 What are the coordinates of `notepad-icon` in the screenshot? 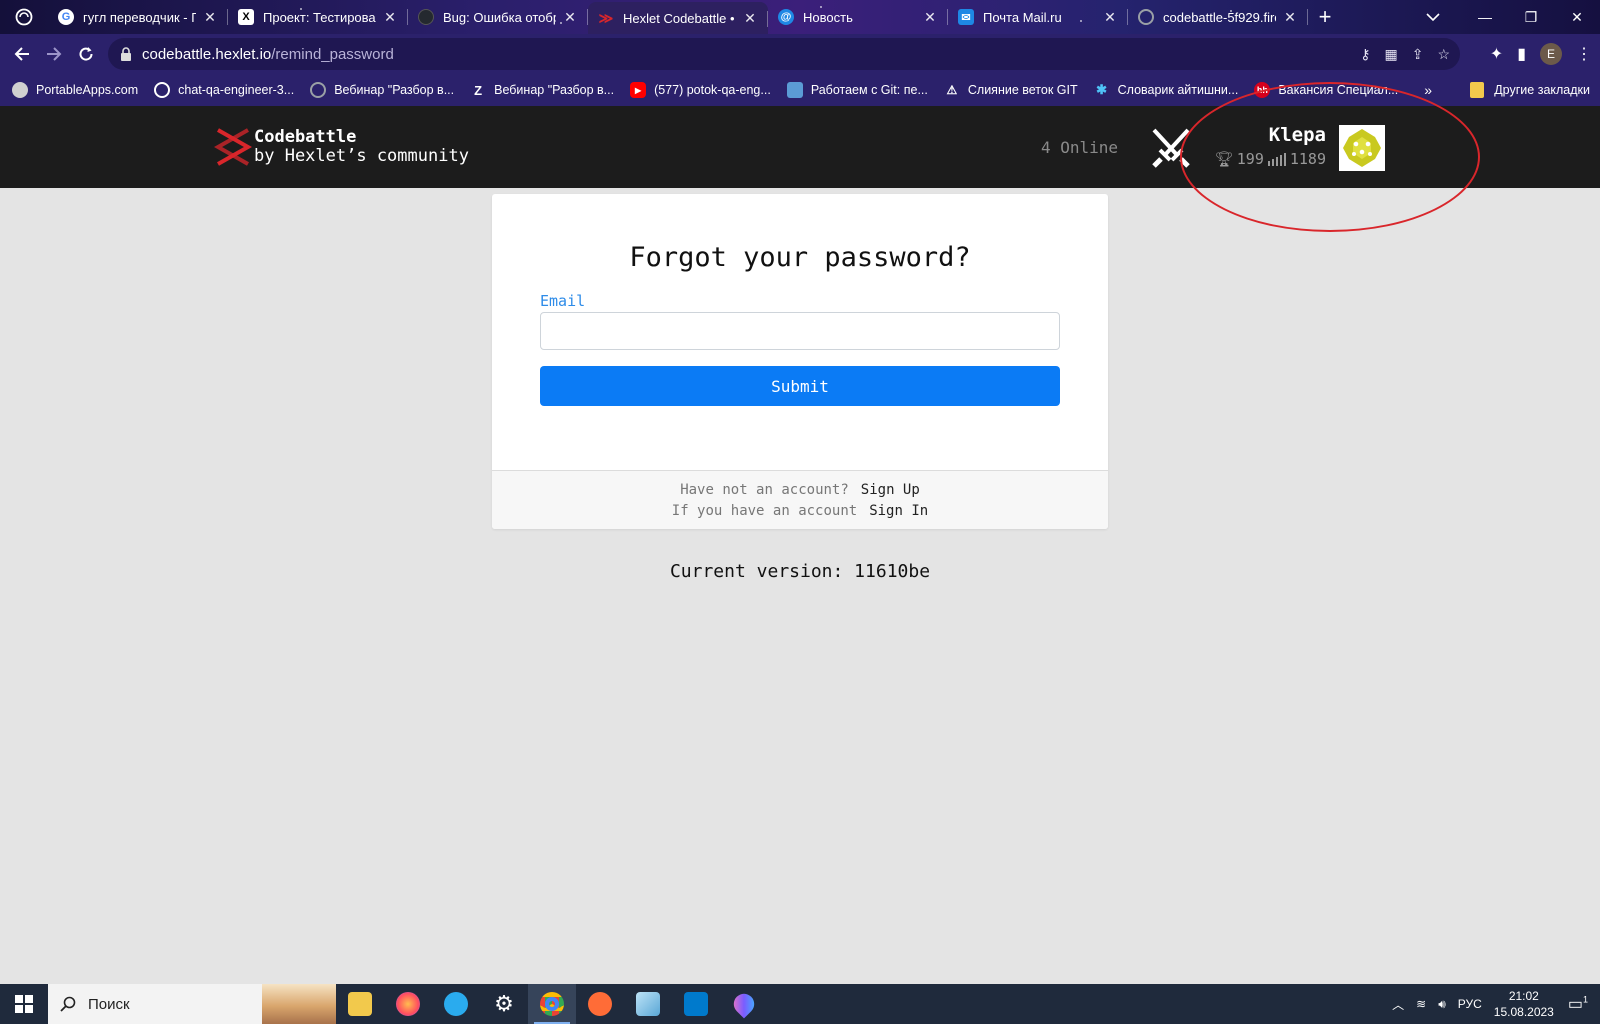 It's located at (648, 1004).